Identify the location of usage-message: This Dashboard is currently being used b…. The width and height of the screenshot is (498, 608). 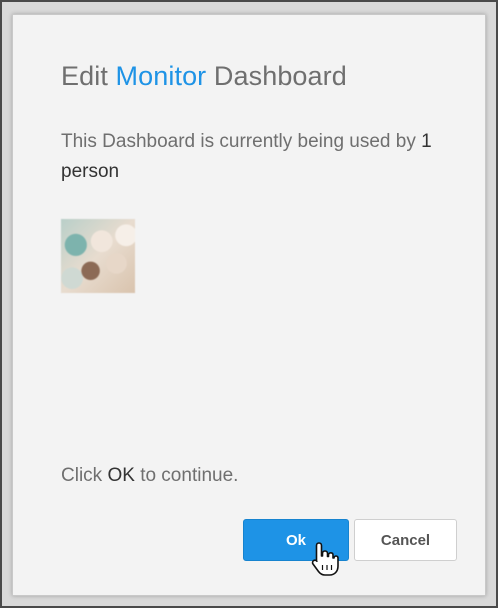
(261, 157).